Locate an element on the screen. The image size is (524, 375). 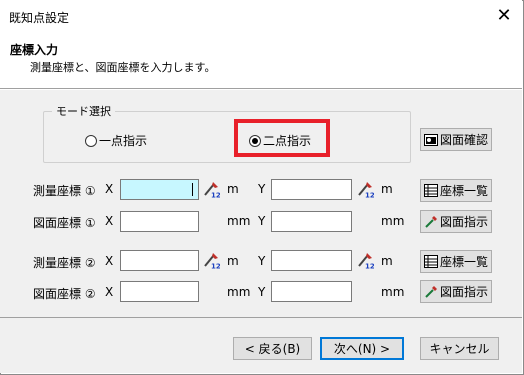
back-button: < 戻る(B) is located at coordinates (272, 348).